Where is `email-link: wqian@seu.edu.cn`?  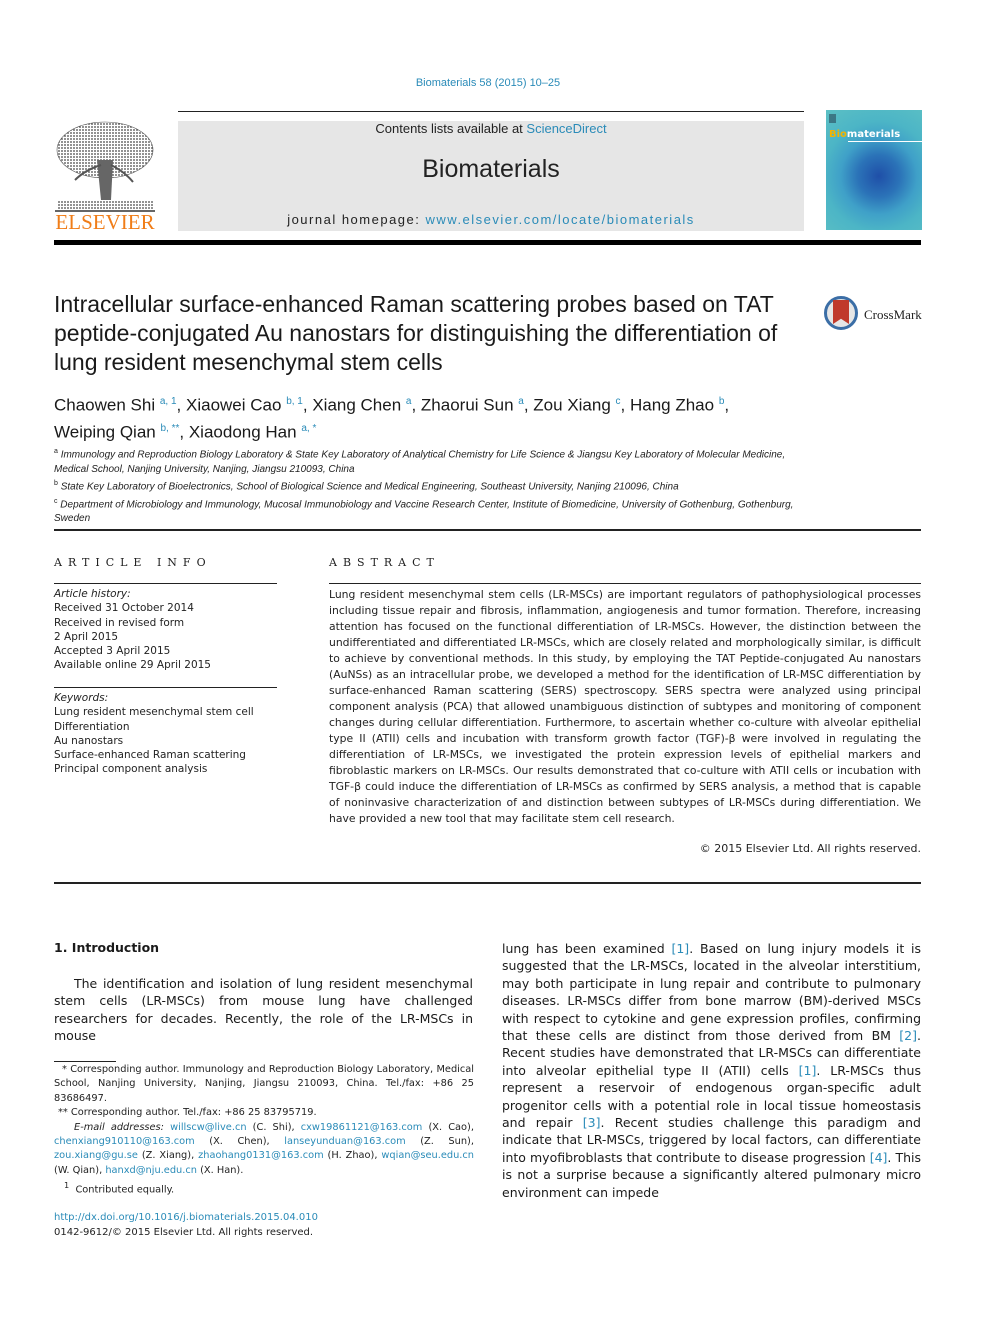
email-link: wqian@seu.edu.cn is located at coordinates (427, 1155).